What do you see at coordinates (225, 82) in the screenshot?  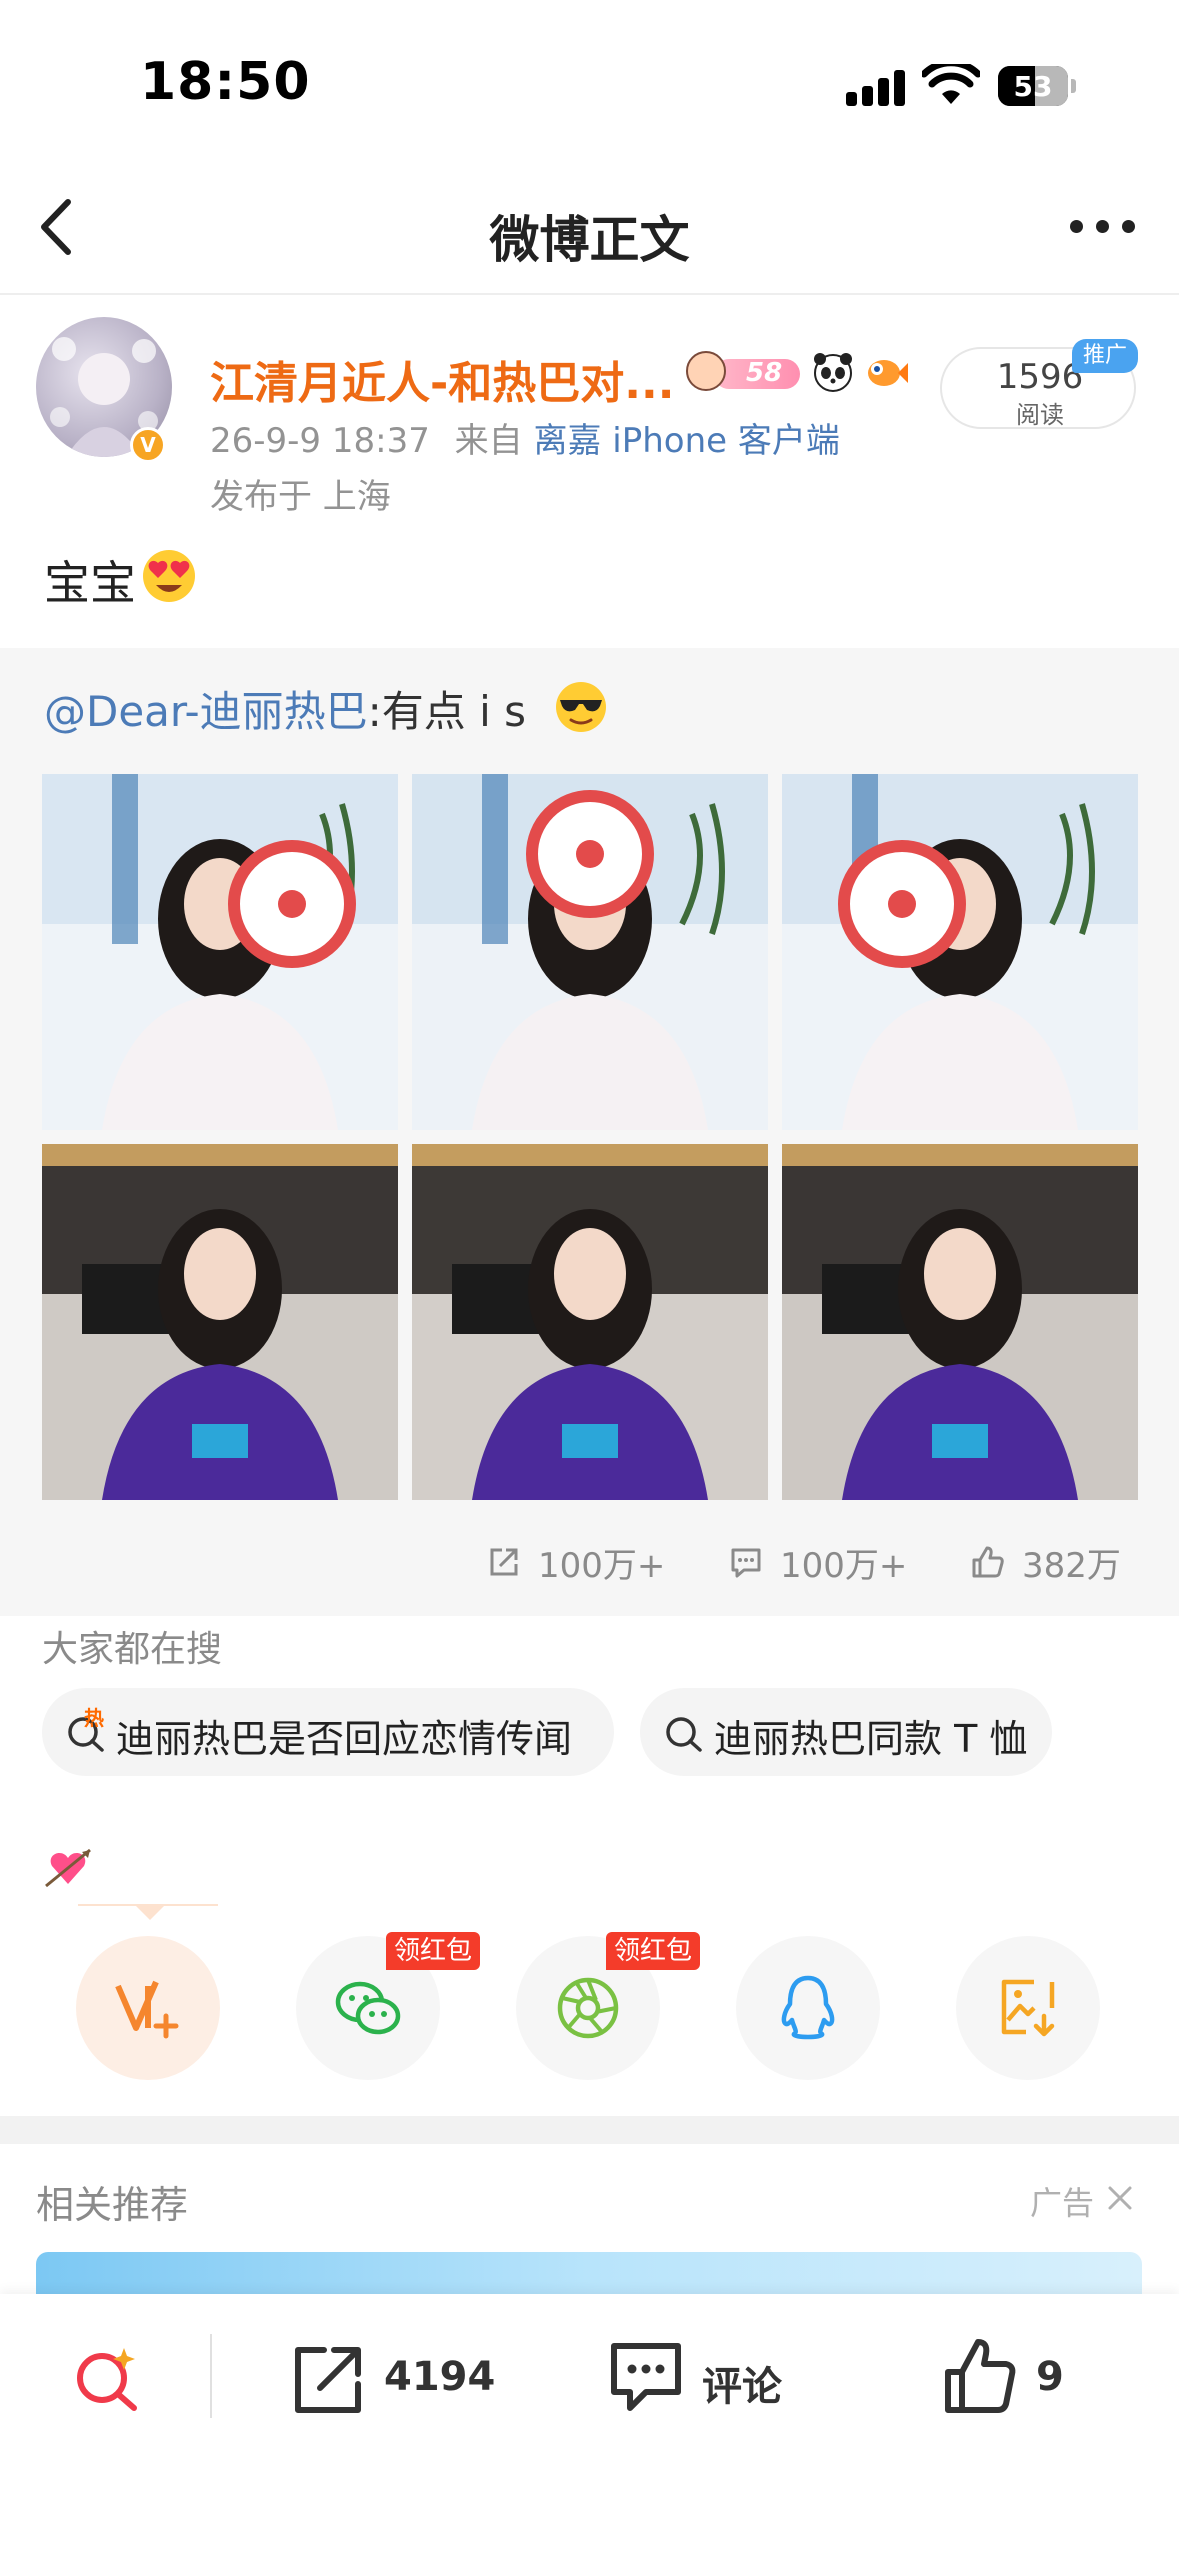 I see `status-time: 18:50` at bounding box center [225, 82].